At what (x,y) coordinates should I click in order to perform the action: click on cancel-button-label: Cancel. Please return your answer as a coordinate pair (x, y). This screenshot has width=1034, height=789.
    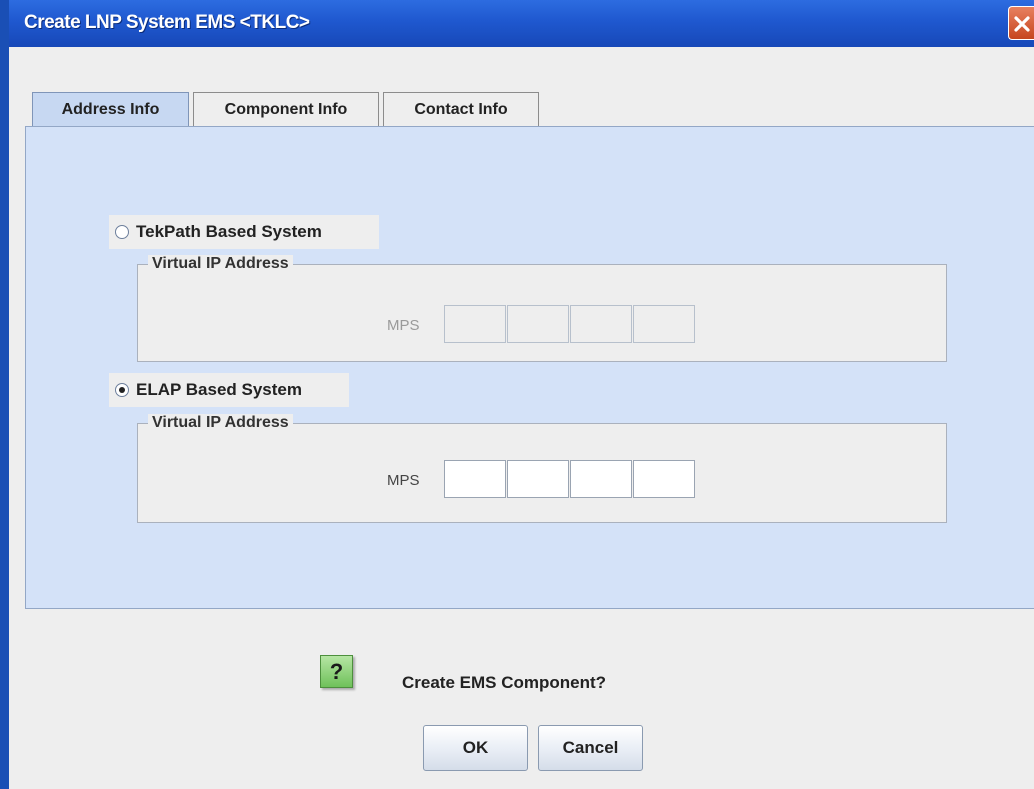
    Looking at the image, I should click on (590, 747).